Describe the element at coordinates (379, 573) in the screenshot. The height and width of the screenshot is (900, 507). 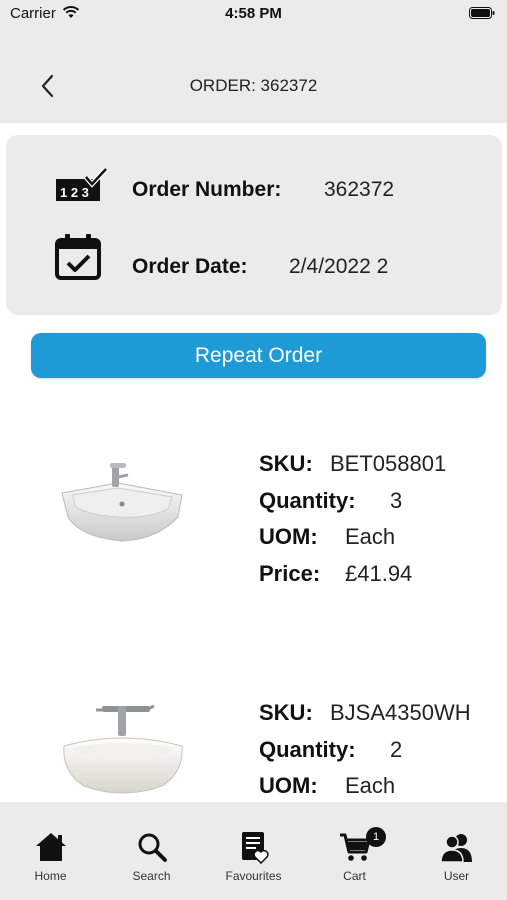
I see `item-price-value: £41.94` at that location.